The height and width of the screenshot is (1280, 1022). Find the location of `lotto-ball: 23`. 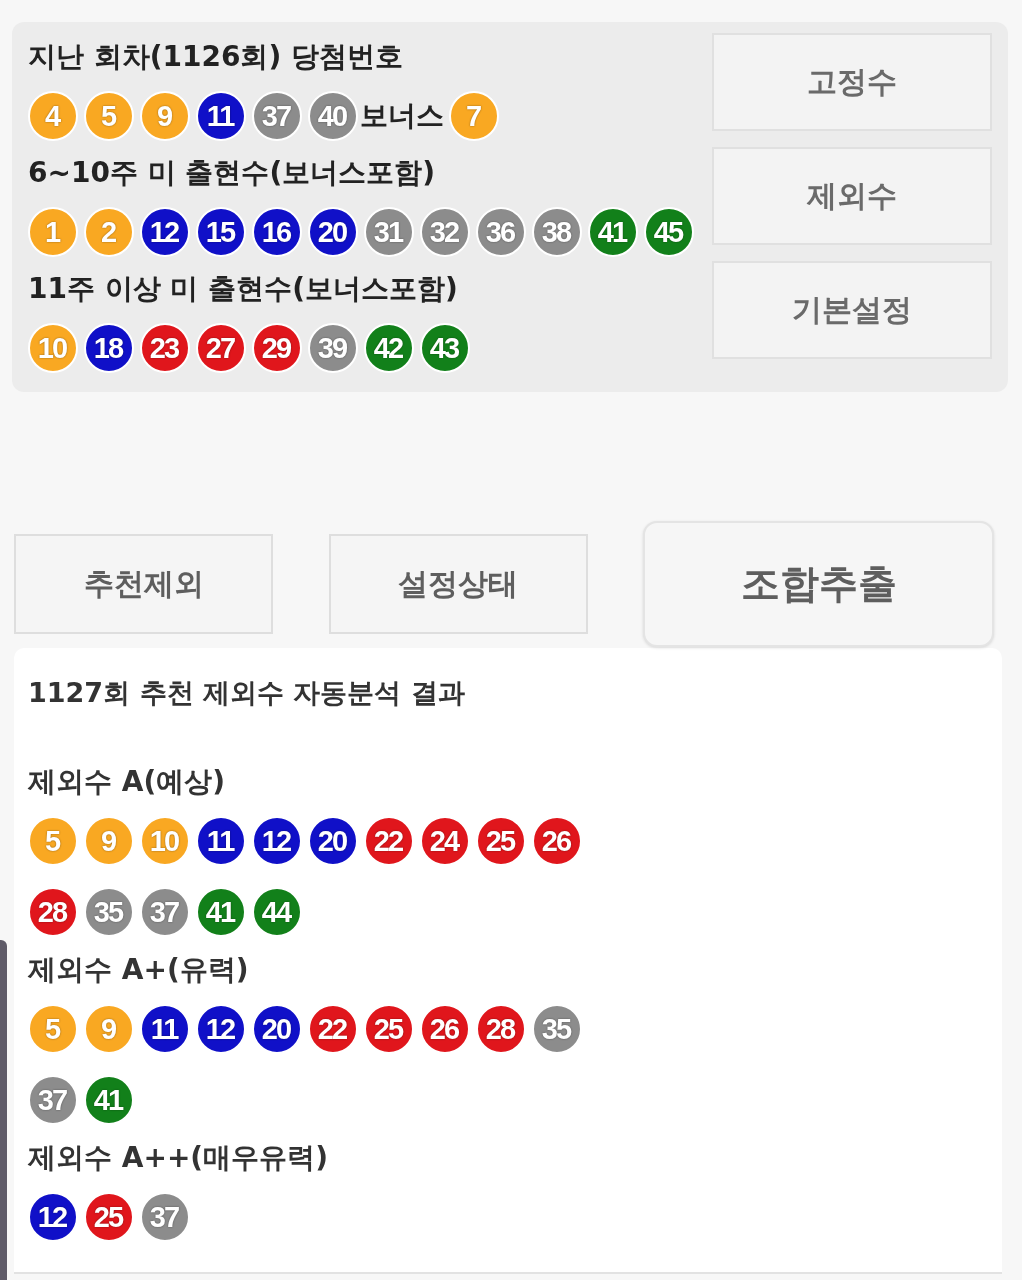

lotto-ball: 23 is located at coordinates (165, 348).